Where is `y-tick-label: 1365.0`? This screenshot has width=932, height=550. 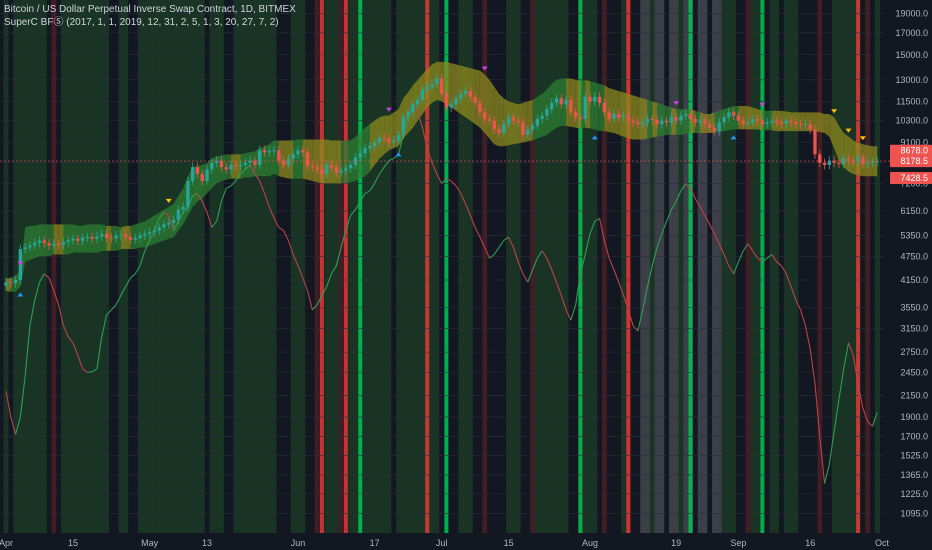
y-tick-label: 1365.0 is located at coordinates (914, 475).